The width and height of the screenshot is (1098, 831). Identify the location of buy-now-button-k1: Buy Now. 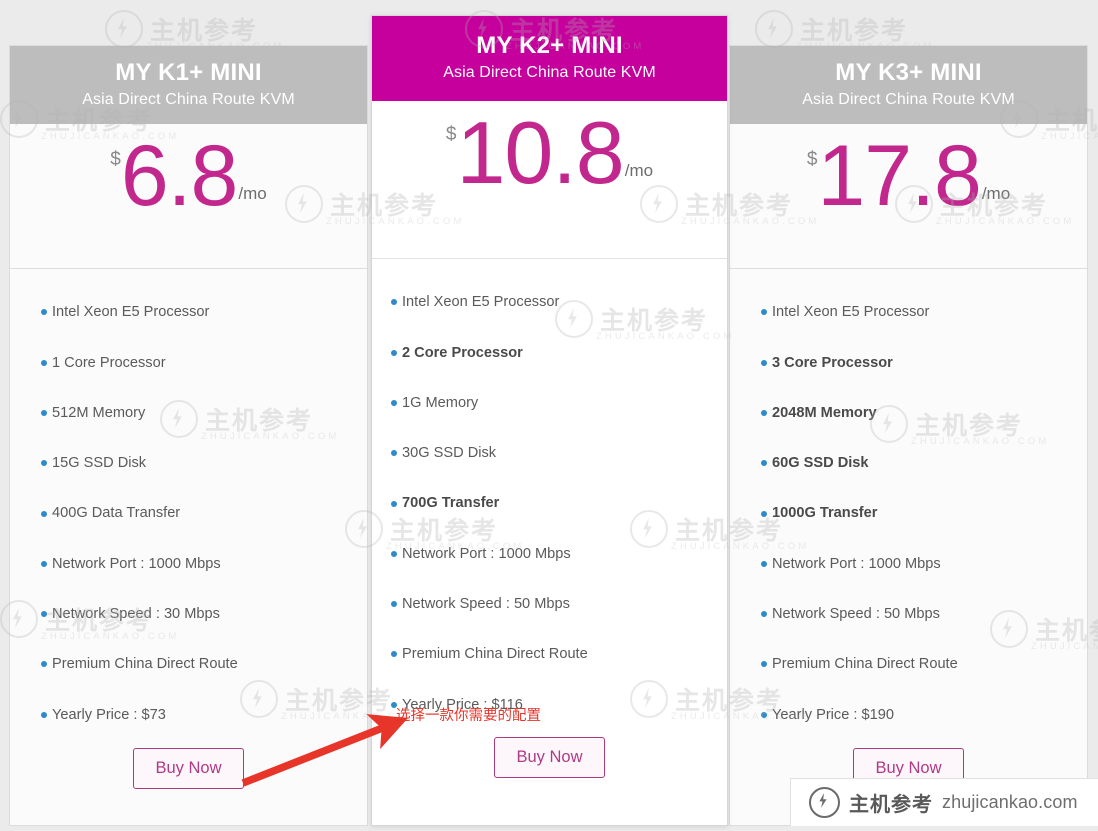
(188, 768).